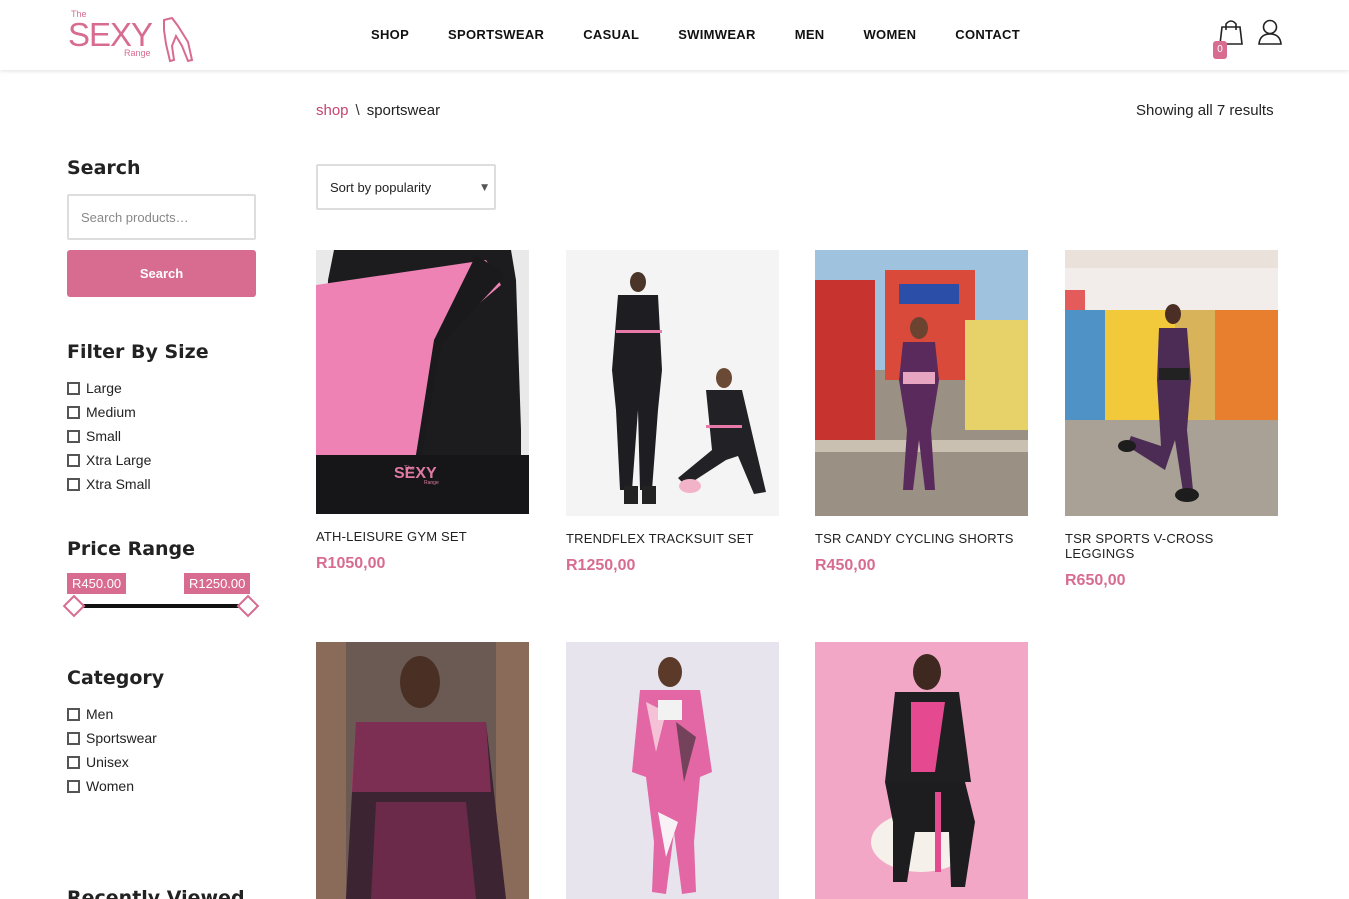  I want to click on size-label: Small, so click(104, 436).